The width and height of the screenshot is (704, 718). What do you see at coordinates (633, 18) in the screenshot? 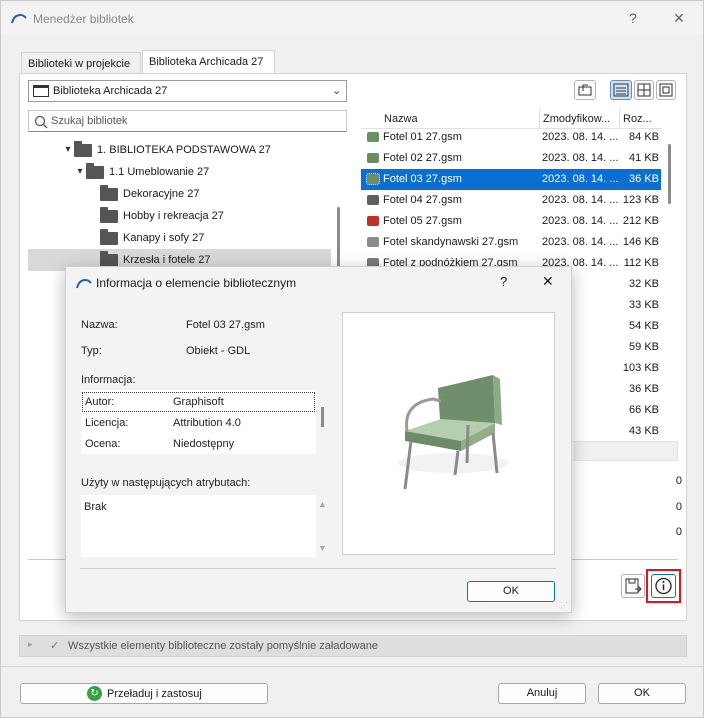
I see `help-button: ?` at bounding box center [633, 18].